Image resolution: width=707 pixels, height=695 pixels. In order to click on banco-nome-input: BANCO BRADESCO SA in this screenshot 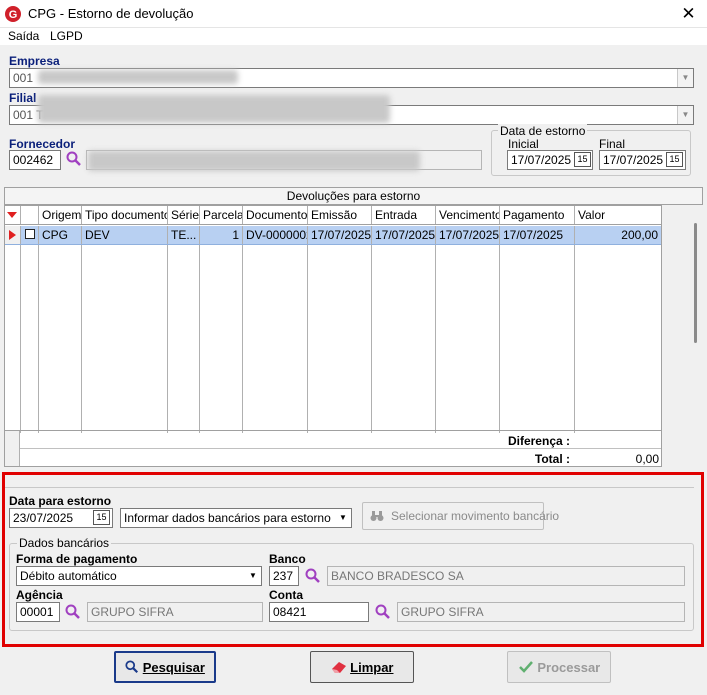, I will do `click(506, 576)`.